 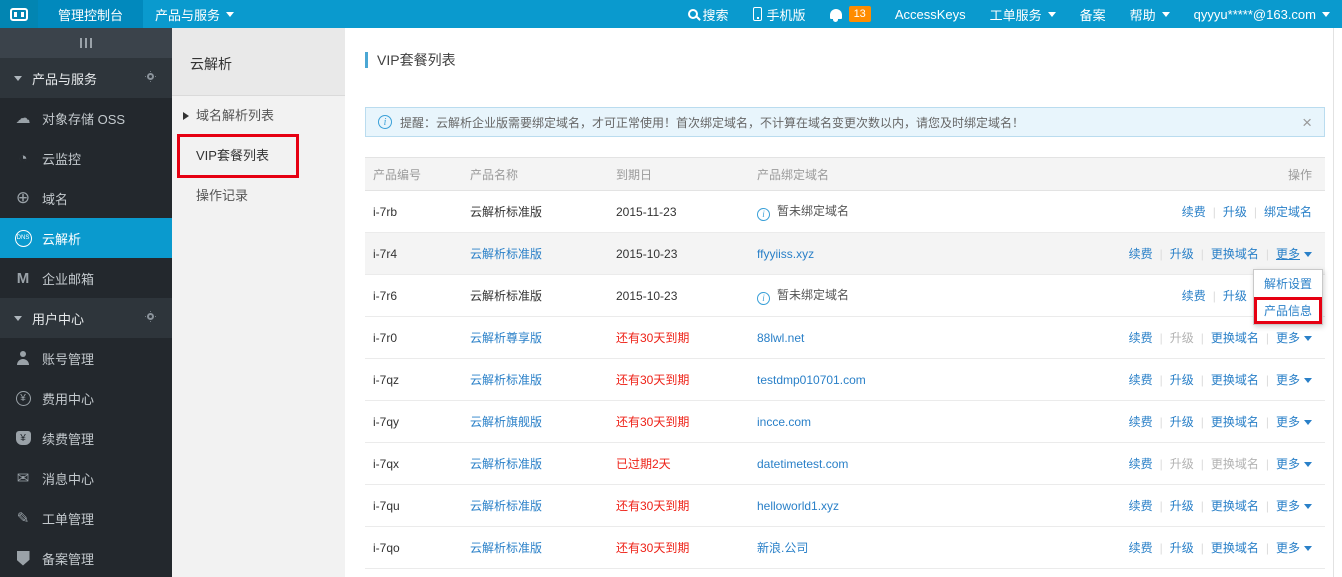 I want to click on domain-link: helloworld1.xyz, so click(x=798, y=506).